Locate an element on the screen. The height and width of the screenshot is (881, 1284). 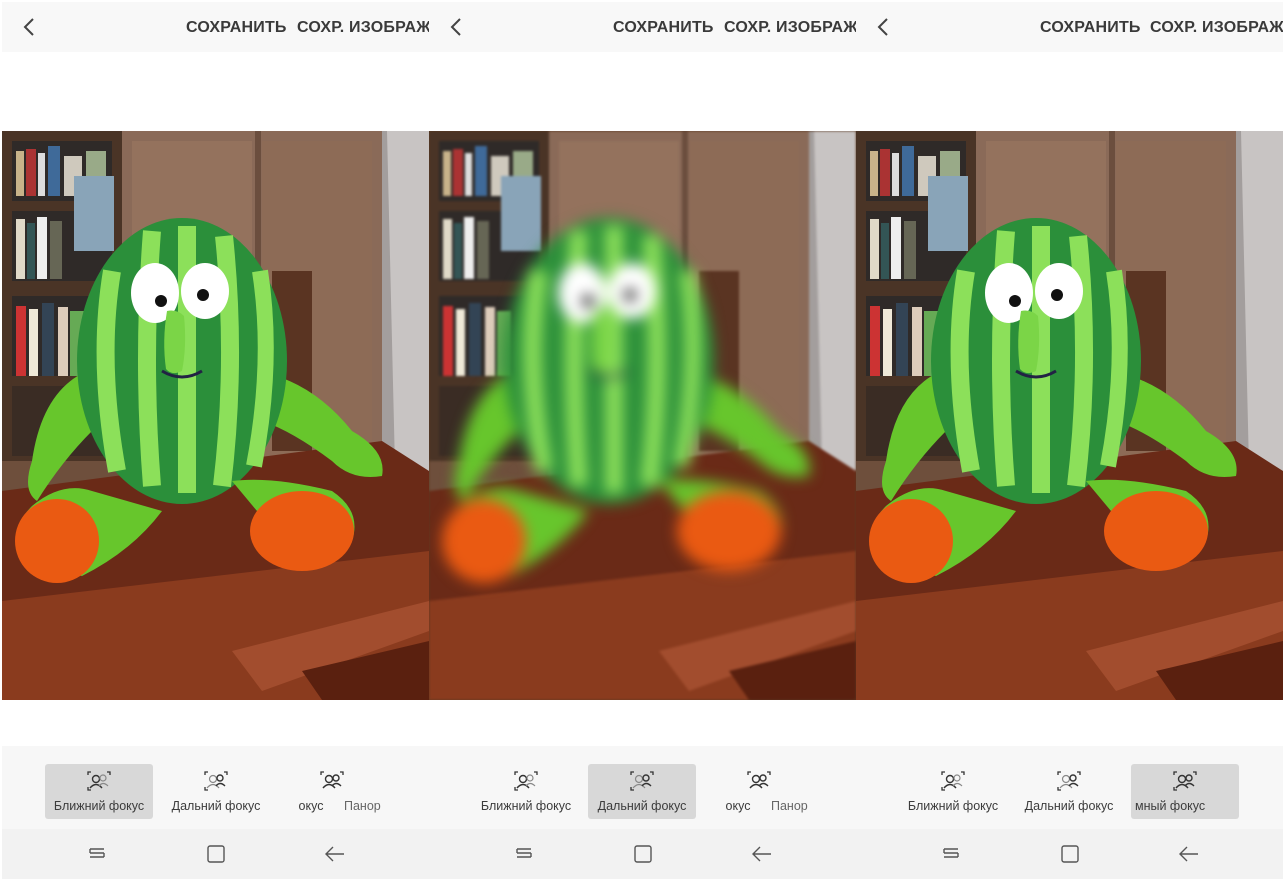
mode-pan-focus: мный фокус is located at coordinates (1185, 791).